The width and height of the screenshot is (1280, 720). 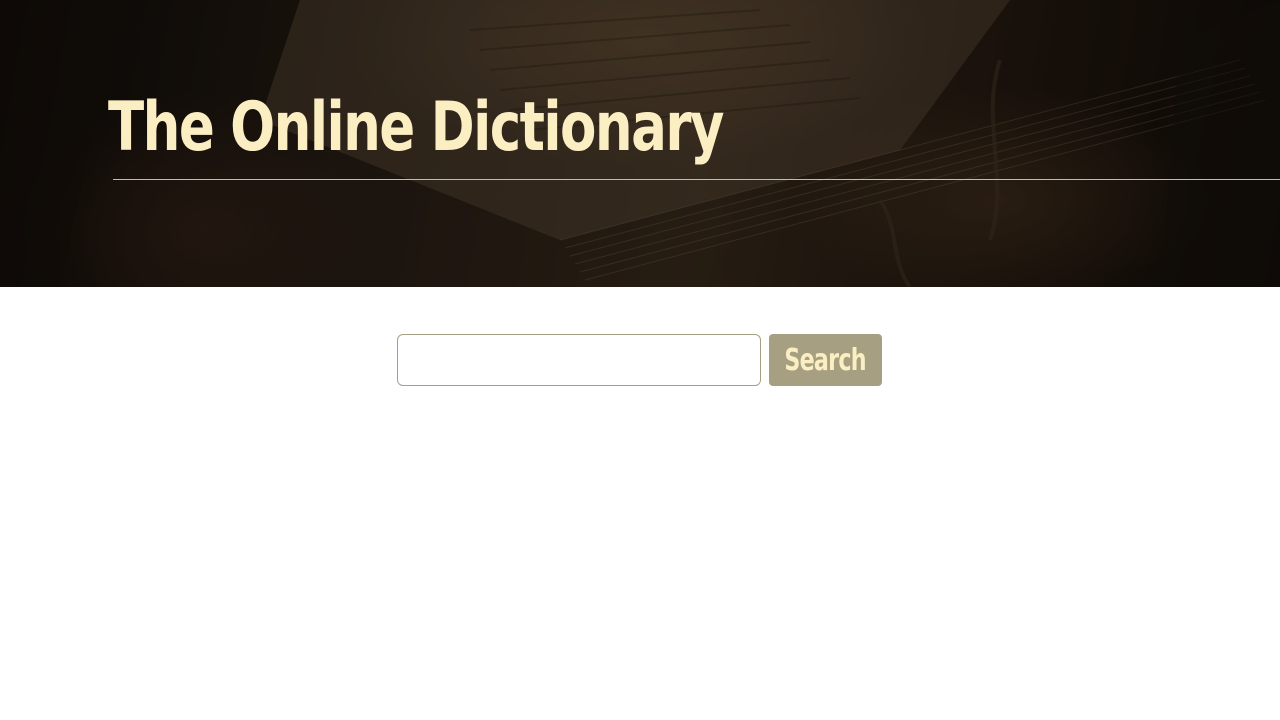 I want to click on search-button-label: Search, so click(x=825, y=360).